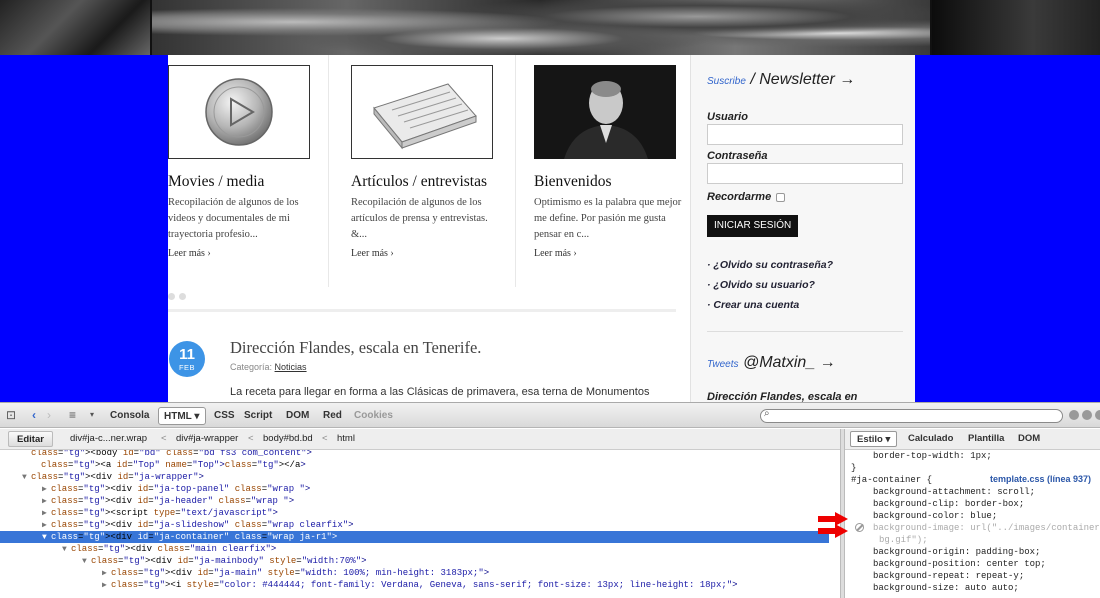  I want to click on article-title: Dirección Flandes, escala en Tenerife., so click(355, 348).